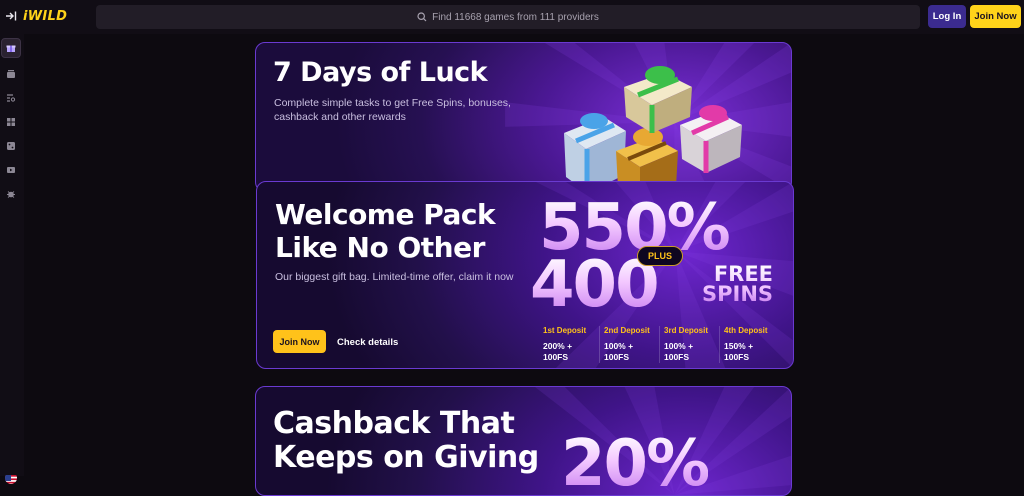  What do you see at coordinates (385, 231) in the screenshot?
I see `promo-title: Welcome Pack Like No Other` at bounding box center [385, 231].